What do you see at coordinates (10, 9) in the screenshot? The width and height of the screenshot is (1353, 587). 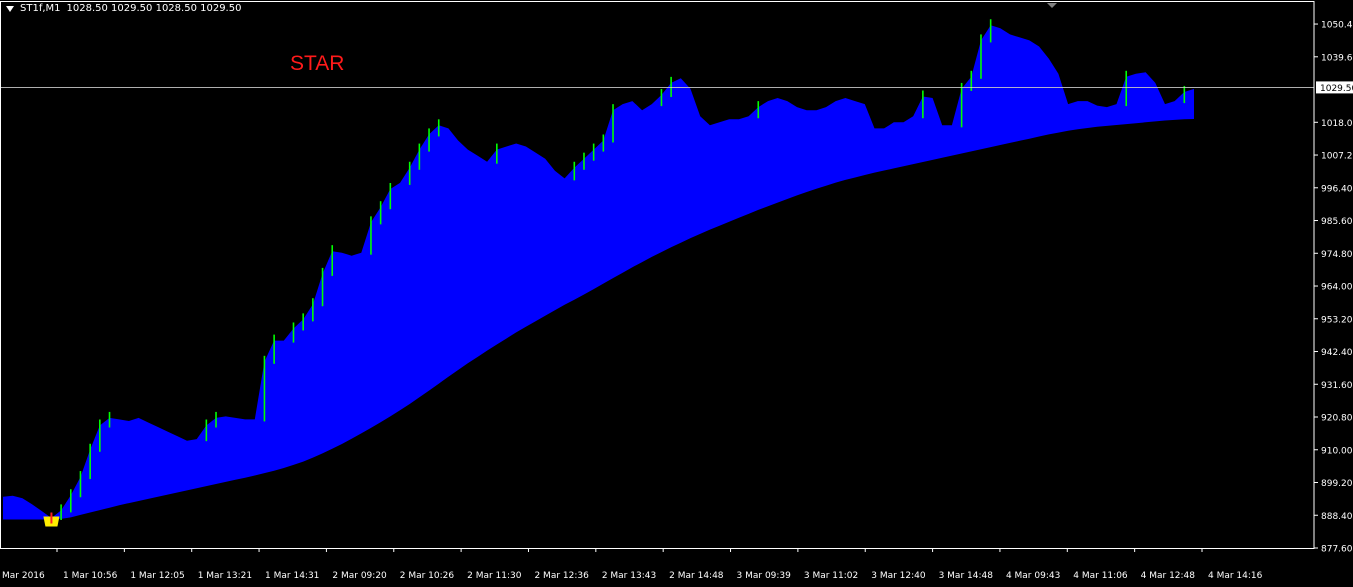 I see `menu-triangle-icon` at bounding box center [10, 9].